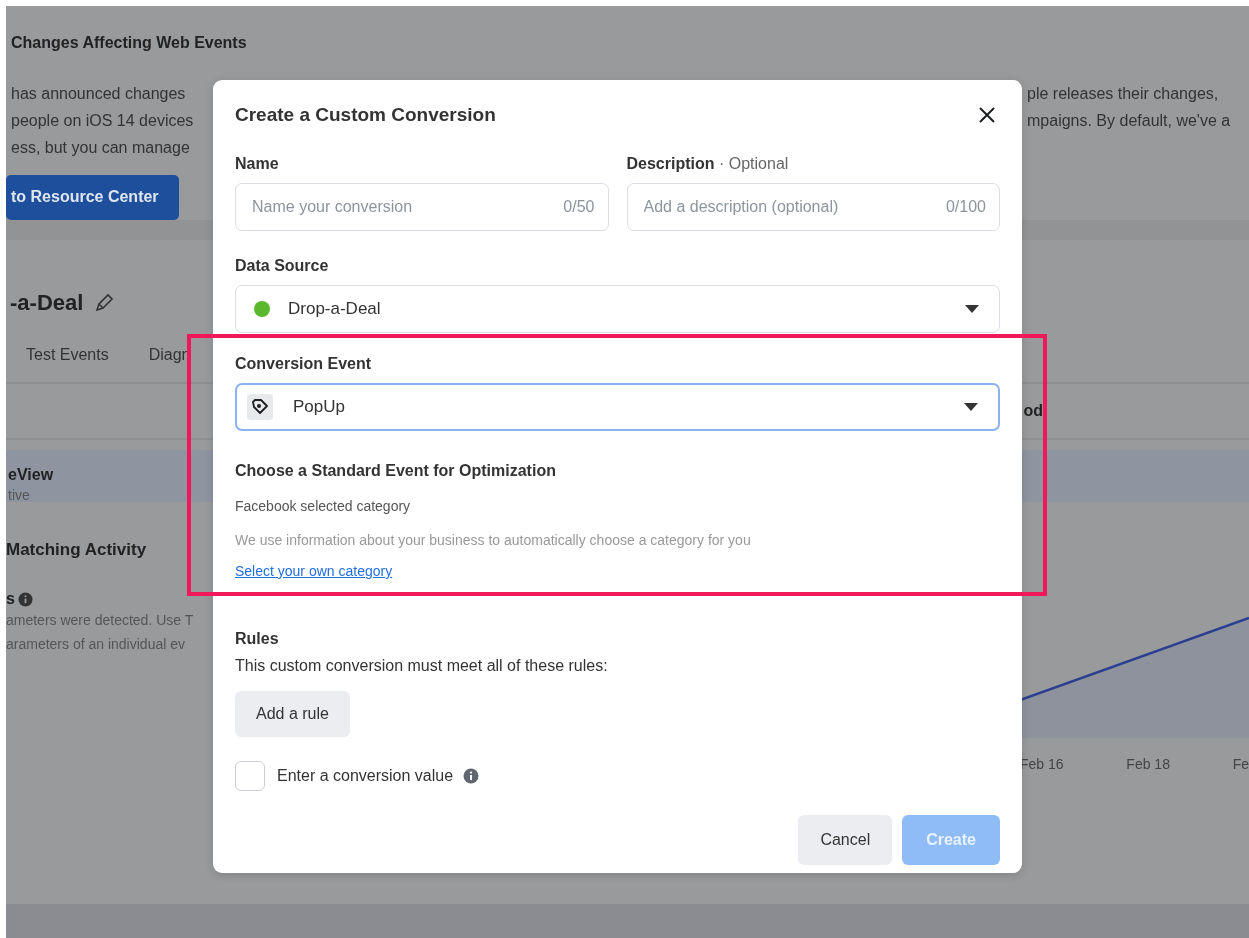 The height and width of the screenshot is (938, 1249). What do you see at coordinates (422, 666) in the screenshot?
I see `rules-text: This custom conversion must meet all of these rules:` at bounding box center [422, 666].